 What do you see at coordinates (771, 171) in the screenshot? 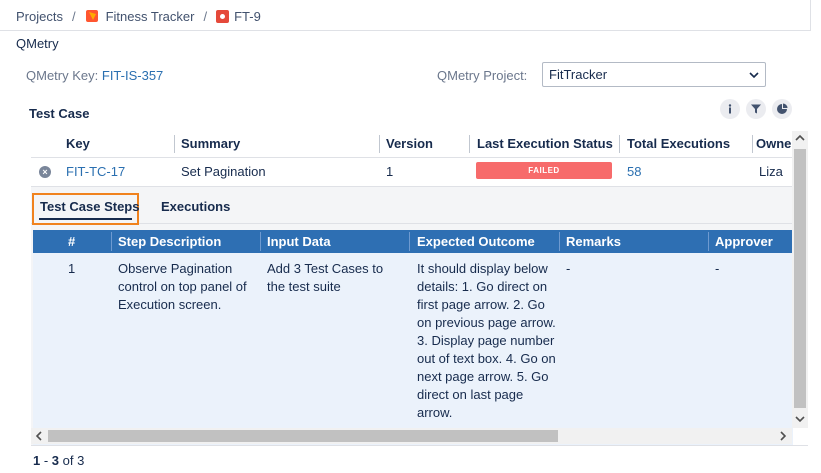
I see `owner-name: Liza` at bounding box center [771, 171].